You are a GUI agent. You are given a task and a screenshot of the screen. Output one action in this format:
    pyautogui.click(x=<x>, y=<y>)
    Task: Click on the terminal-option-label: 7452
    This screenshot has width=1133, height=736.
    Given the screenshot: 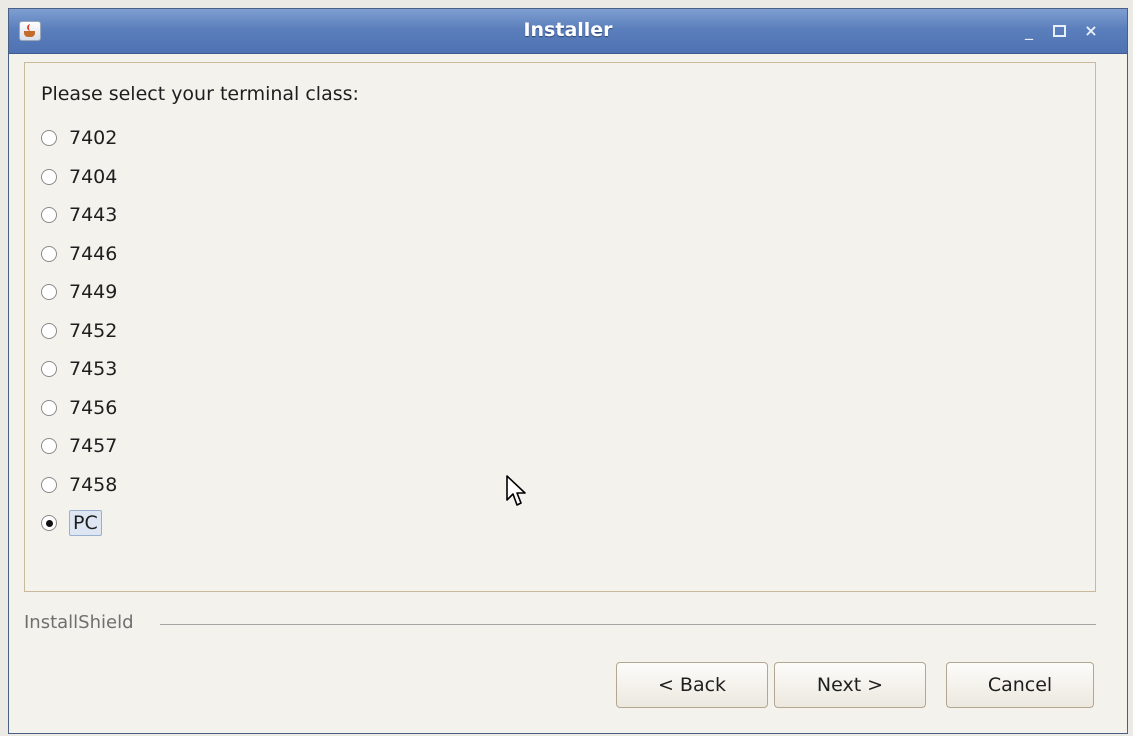 What is the action you would take?
    pyautogui.click(x=93, y=331)
    